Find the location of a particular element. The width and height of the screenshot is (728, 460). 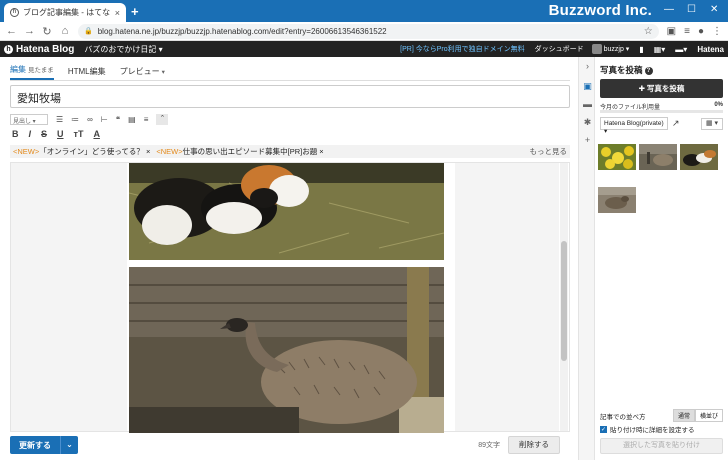

strikethrough-icon: S is located at coordinates (44, 134).